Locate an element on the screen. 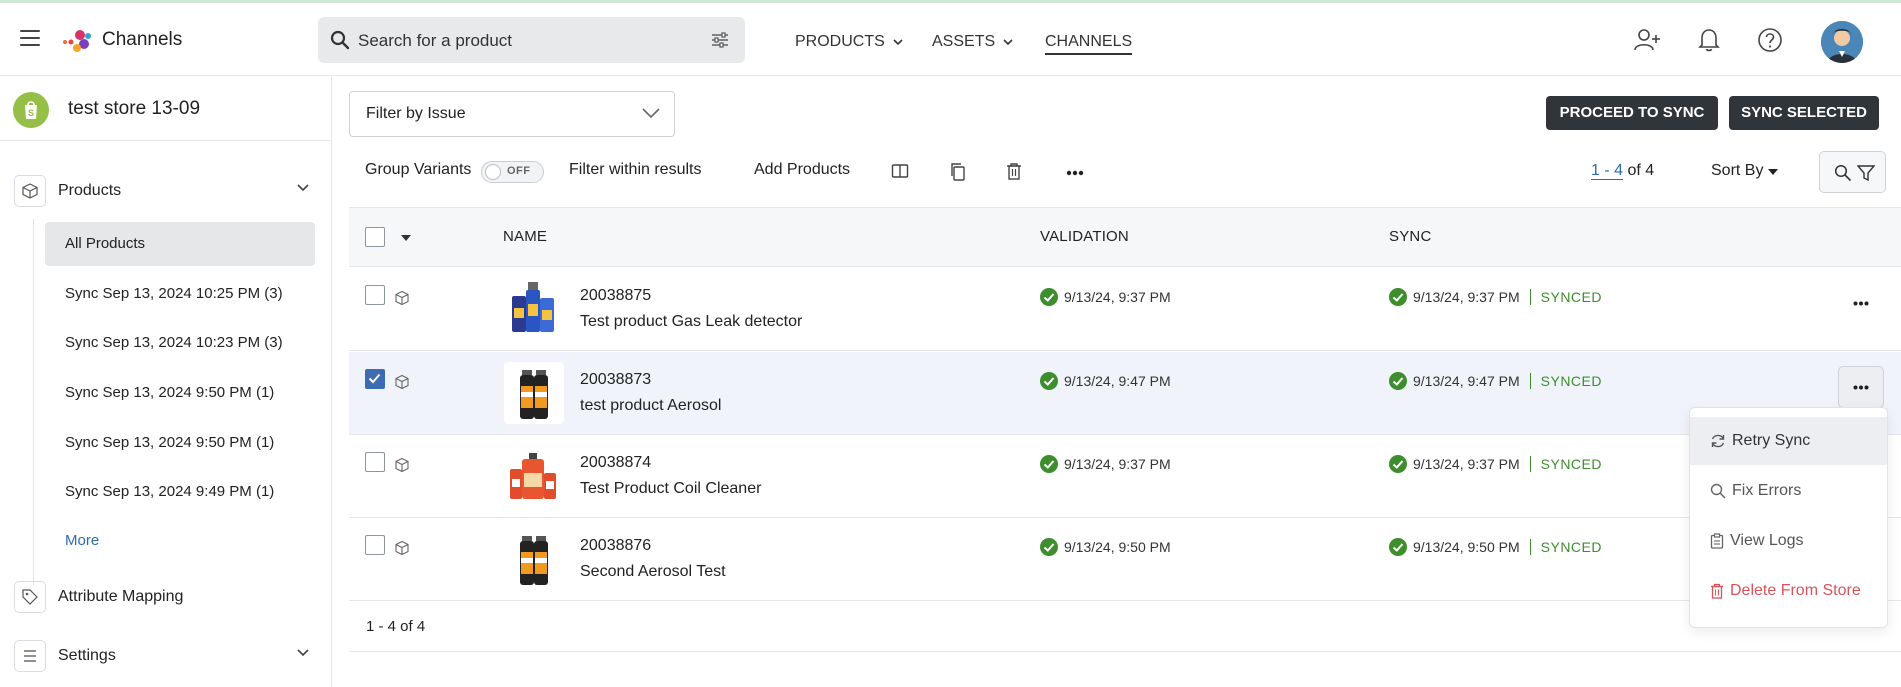 The height and width of the screenshot is (687, 1901). sidebar-item-sync: Sync Sep 13, 2024 10:23 PM (3) is located at coordinates (180, 343).